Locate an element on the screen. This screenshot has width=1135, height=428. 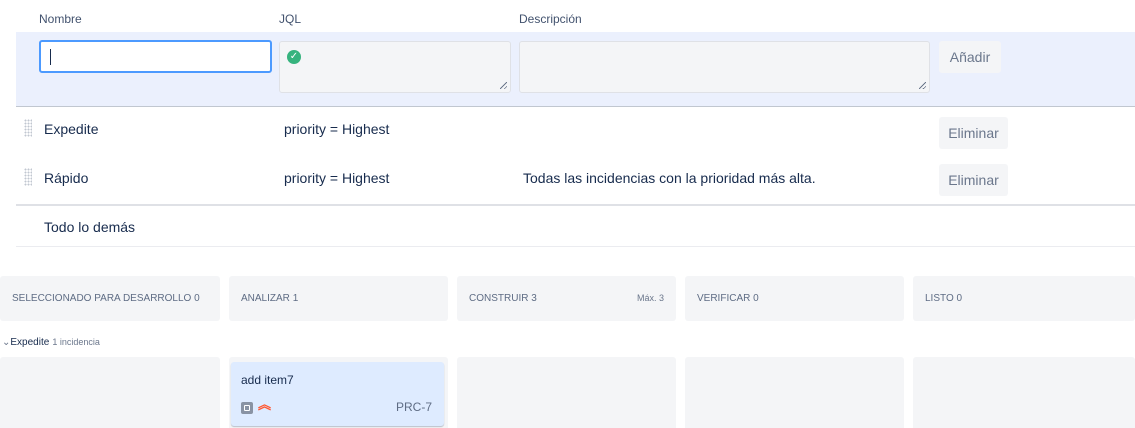
board-column-done: LISTO 0 is located at coordinates (1024, 298).